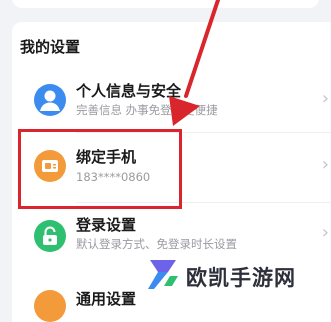 The height and width of the screenshot is (322, 331). What do you see at coordinates (241, 278) in the screenshot?
I see `watermark-text: 欧凯手游网` at bounding box center [241, 278].